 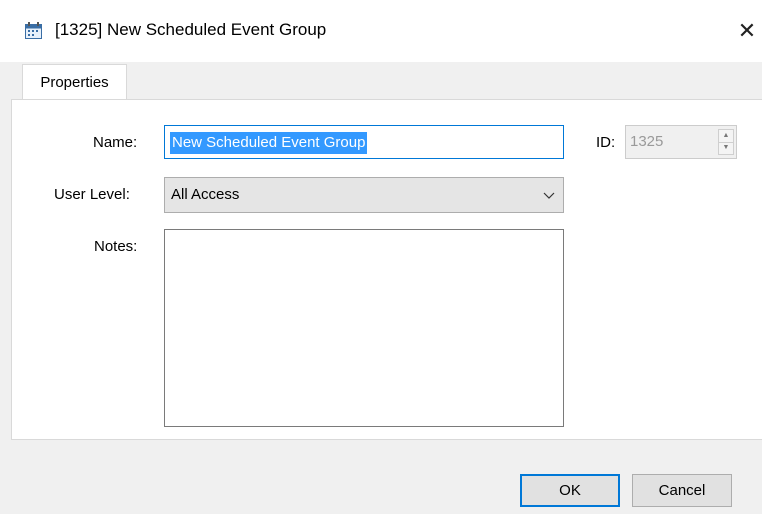 I want to click on window-title: [1325] New Scheduled Event Group, so click(x=191, y=29).